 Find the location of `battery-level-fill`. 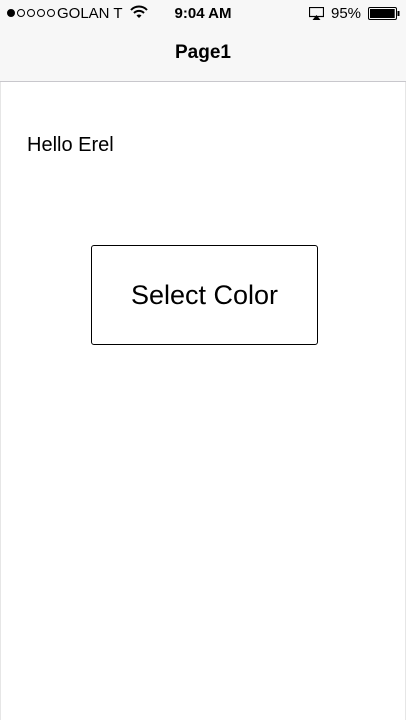

battery-level-fill is located at coordinates (382, 13).